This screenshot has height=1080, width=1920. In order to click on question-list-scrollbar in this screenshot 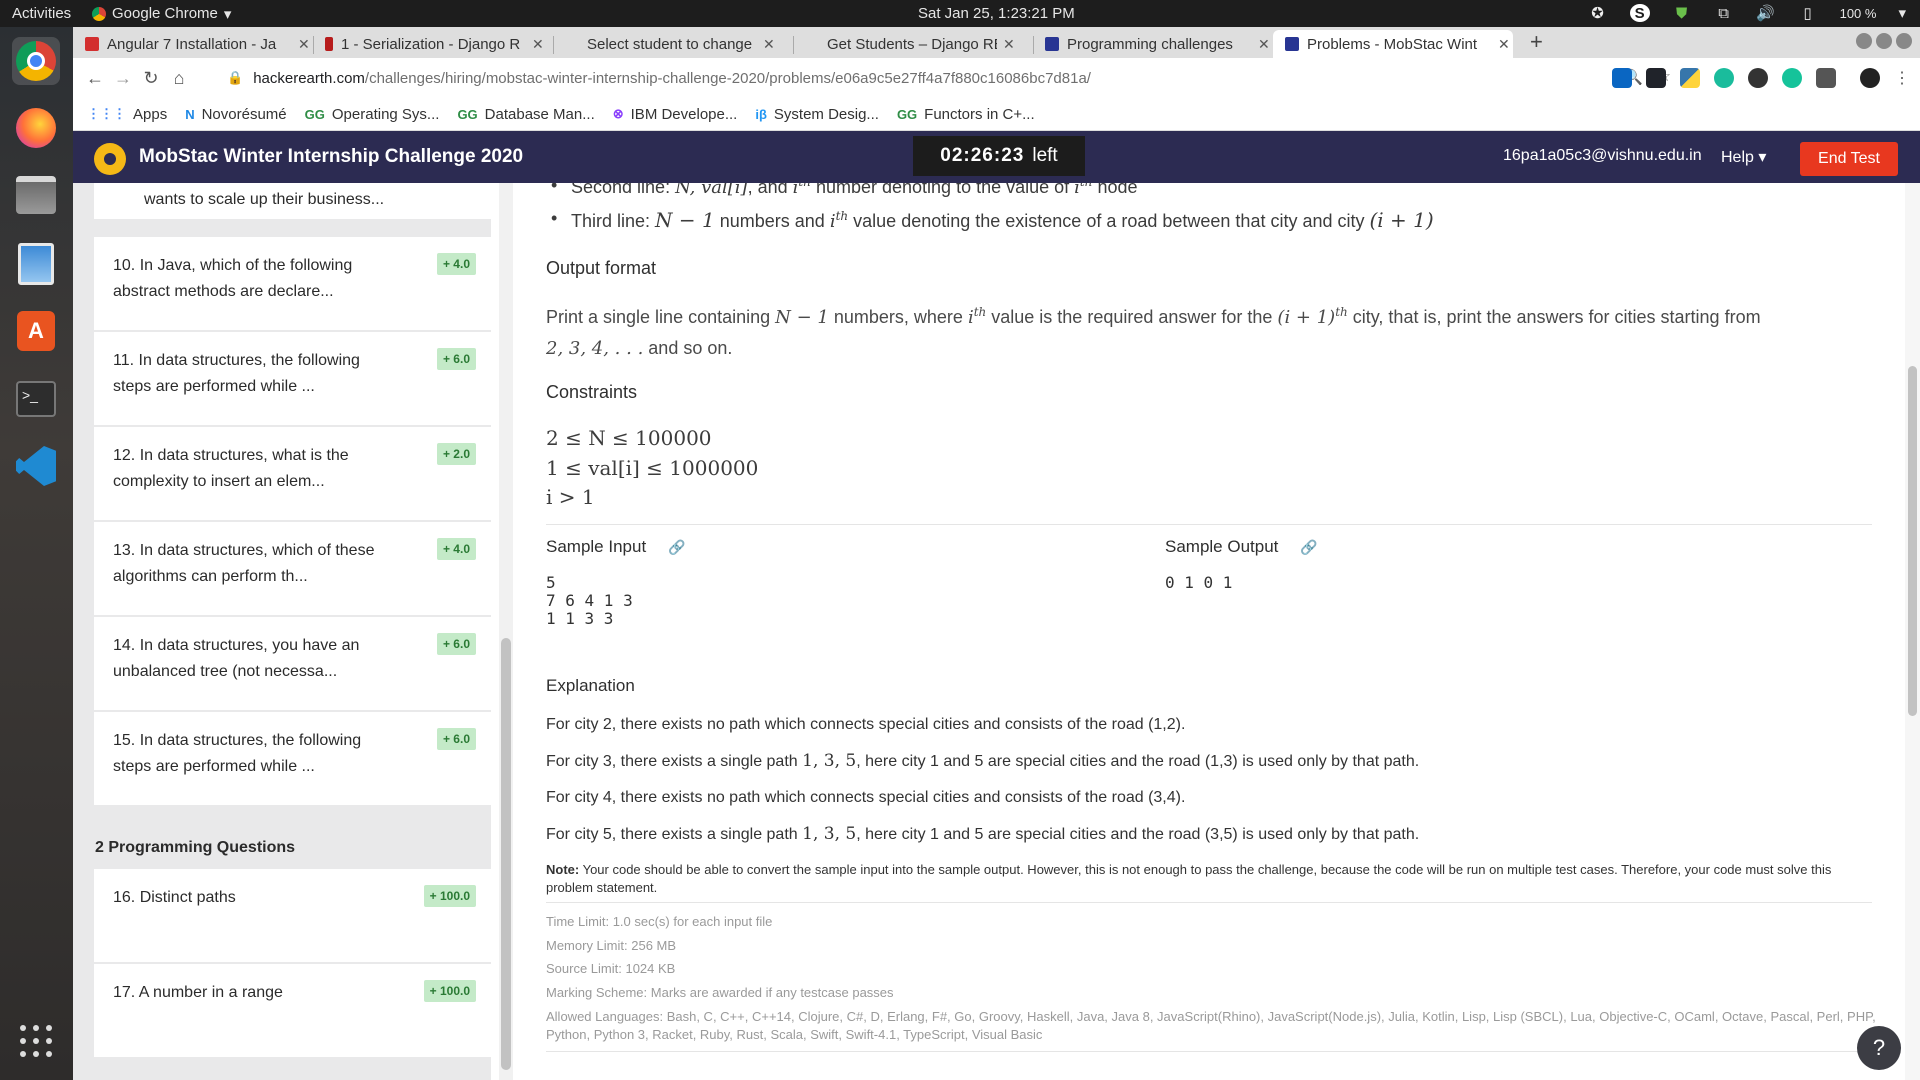, I will do `click(506, 631)`.